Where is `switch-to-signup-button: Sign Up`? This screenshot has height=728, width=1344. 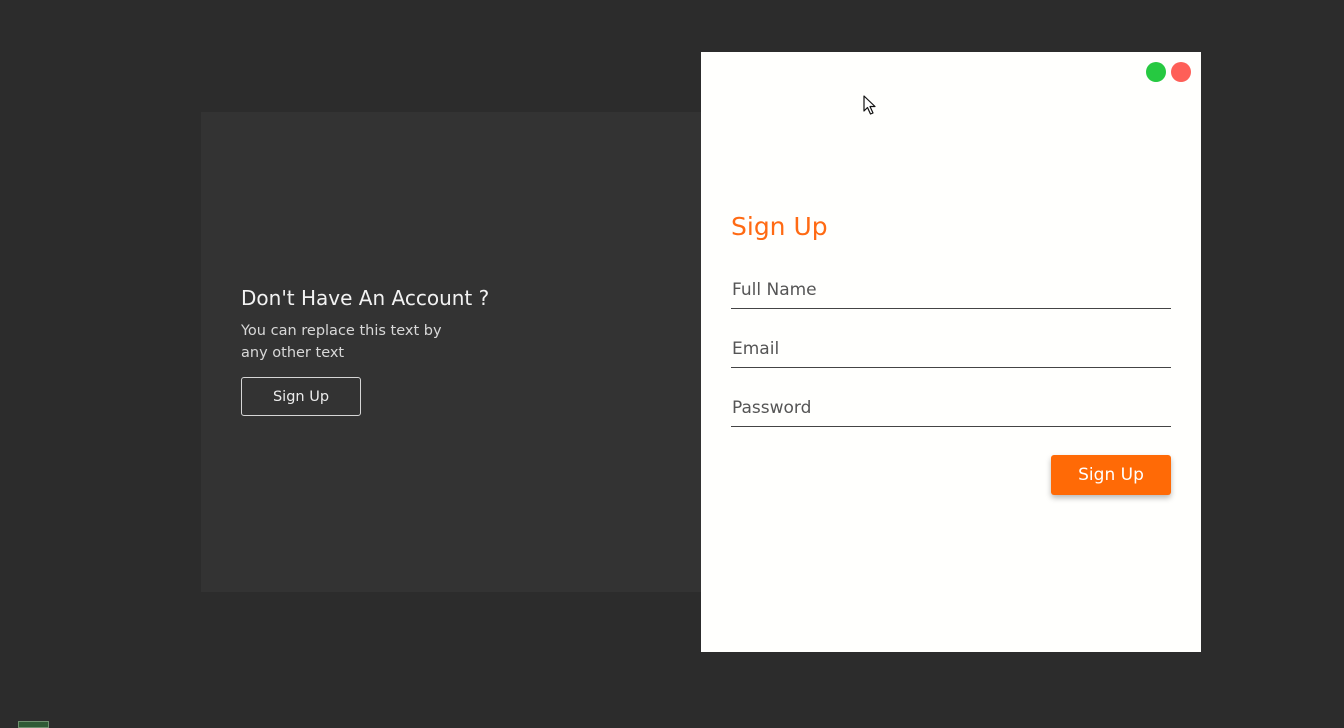
switch-to-signup-button: Sign Up is located at coordinates (301, 396).